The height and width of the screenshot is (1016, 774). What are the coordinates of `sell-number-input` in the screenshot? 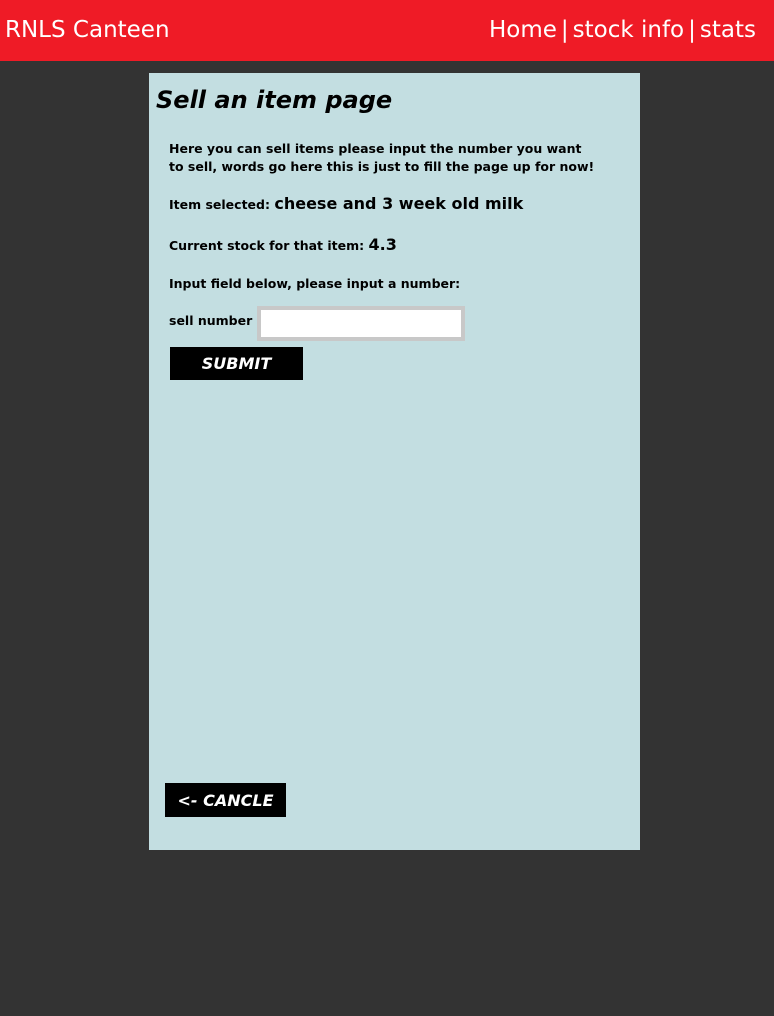 It's located at (361, 323).